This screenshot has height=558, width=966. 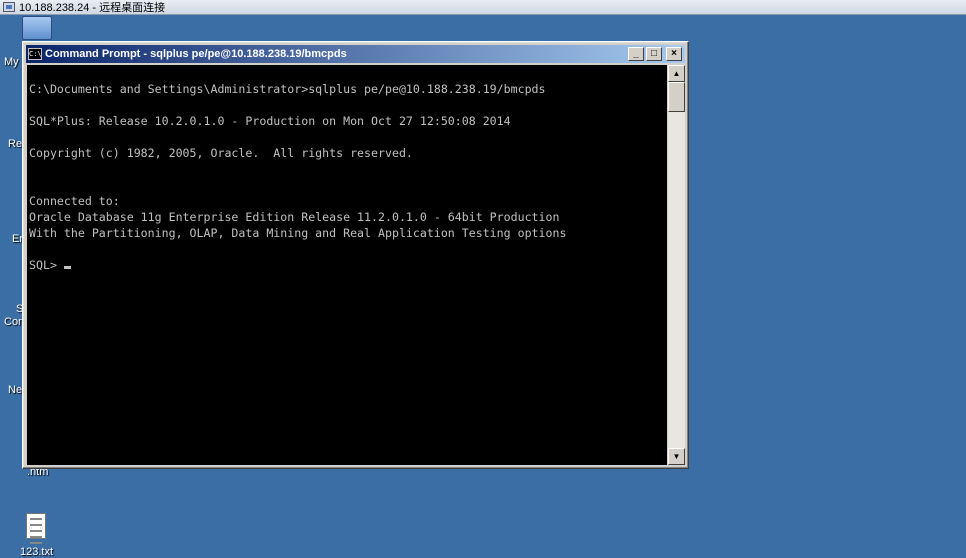 What do you see at coordinates (35, 54) in the screenshot?
I see `command-prompt-icon: C:\` at bounding box center [35, 54].